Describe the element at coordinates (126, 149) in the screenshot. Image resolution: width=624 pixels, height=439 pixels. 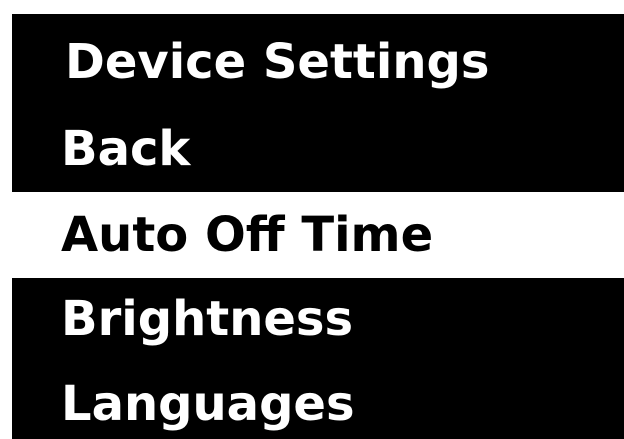
I see `menu-item-label: Back` at that location.